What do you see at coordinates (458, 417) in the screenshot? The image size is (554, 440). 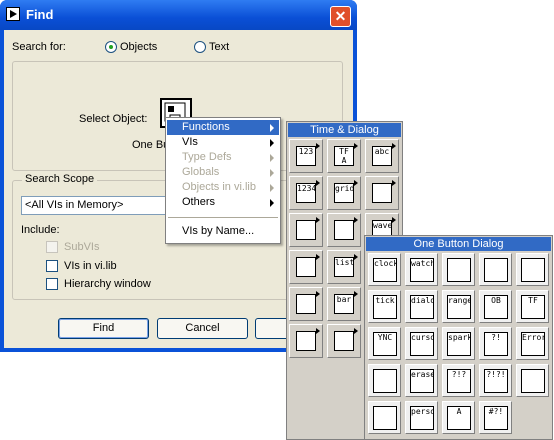 I see `dialog-tile-a-icon: A` at bounding box center [458, 417].